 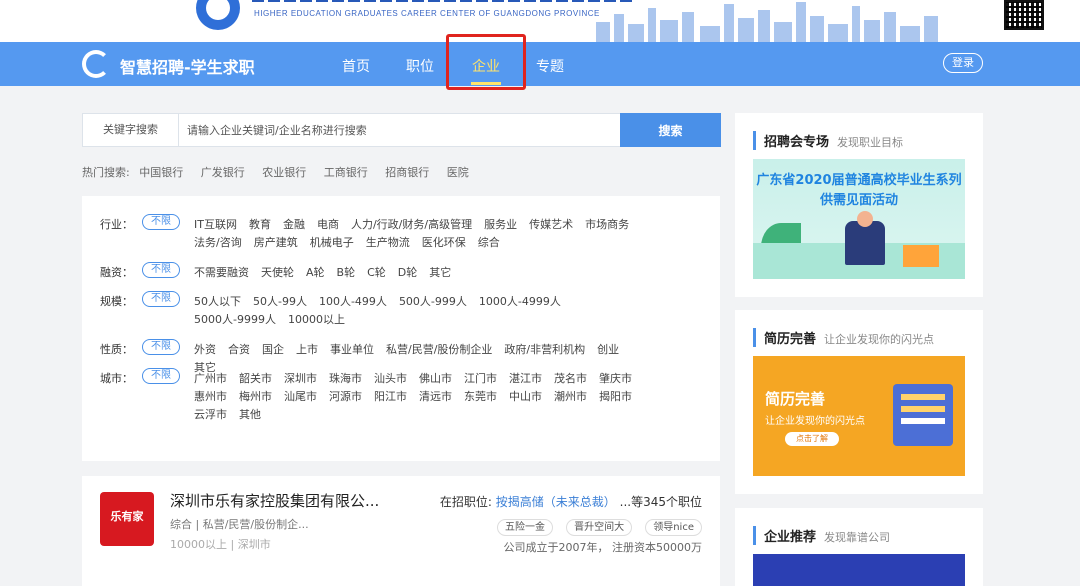 What do you see at coordinates (345, 397) in the screenshot?
I see `filter-option: 河源市` at bounding box center [345, 397].